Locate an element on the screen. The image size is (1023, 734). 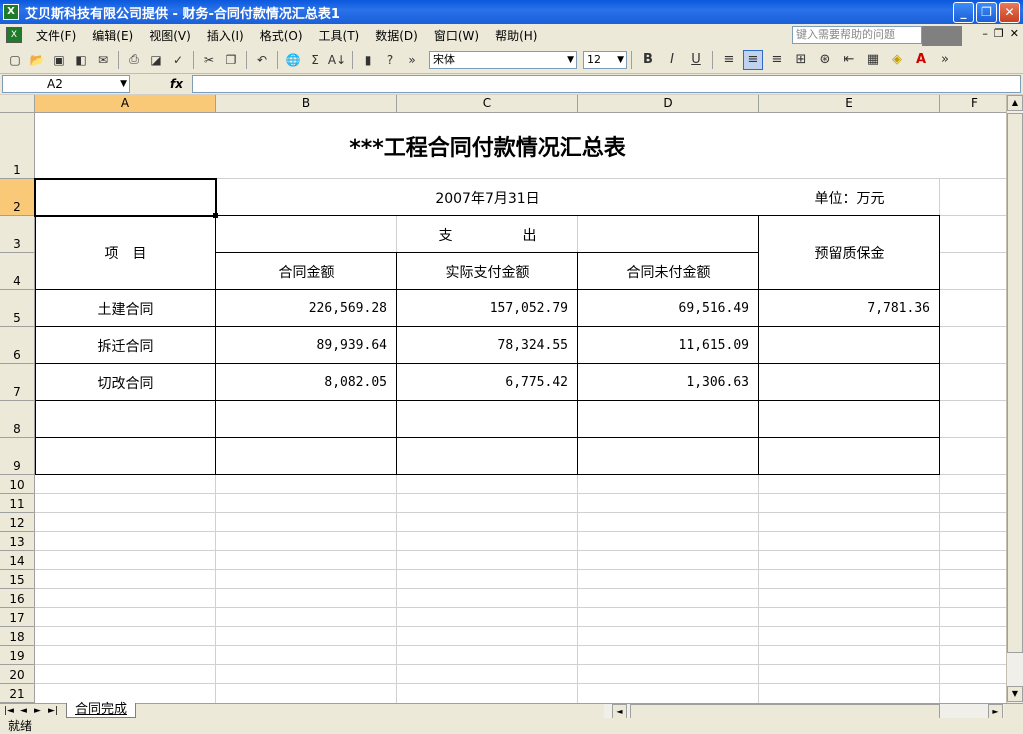
row-header-14: 14 is located at coordinates (17, 560).